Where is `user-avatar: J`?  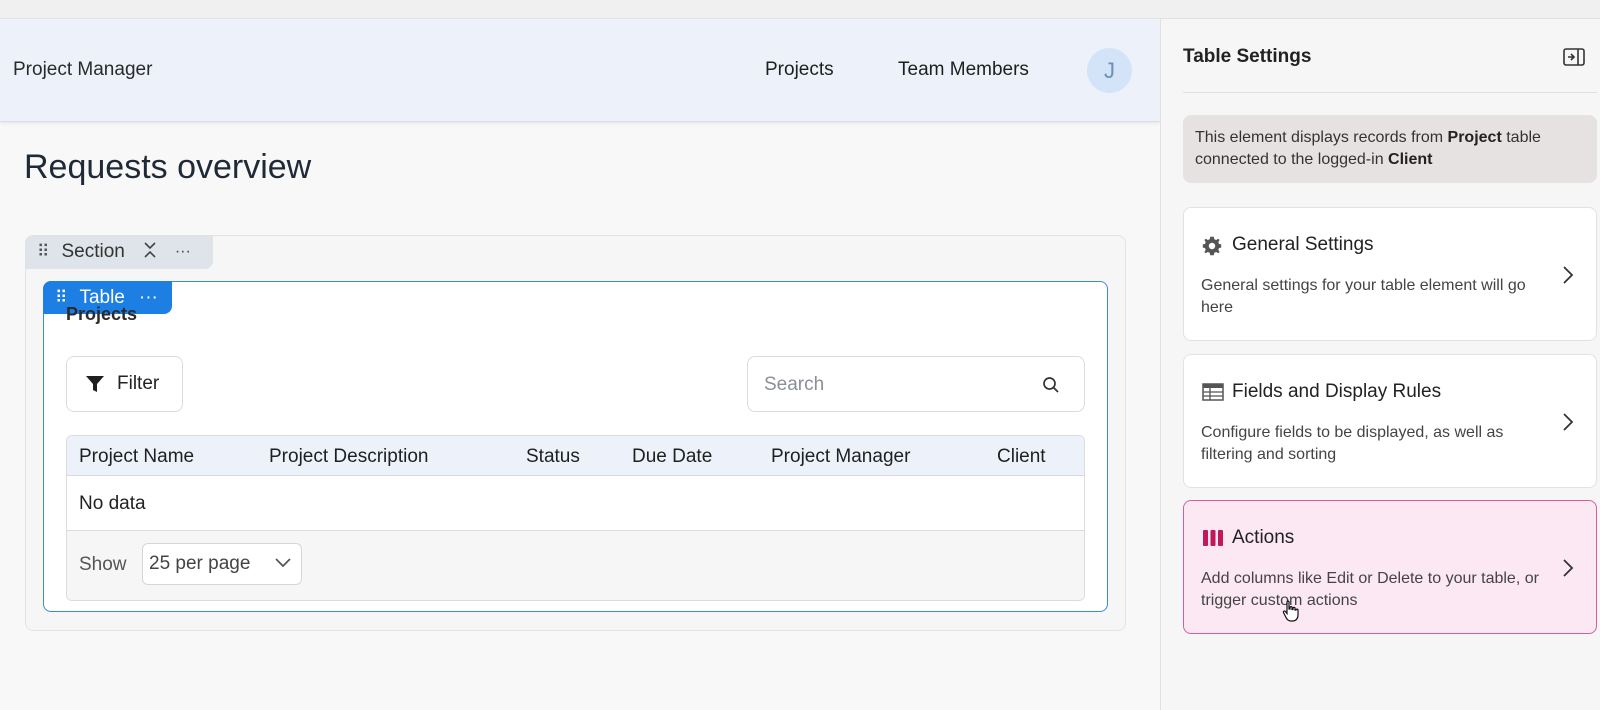 user-avatar: J is located at coordinates (1109, 70).